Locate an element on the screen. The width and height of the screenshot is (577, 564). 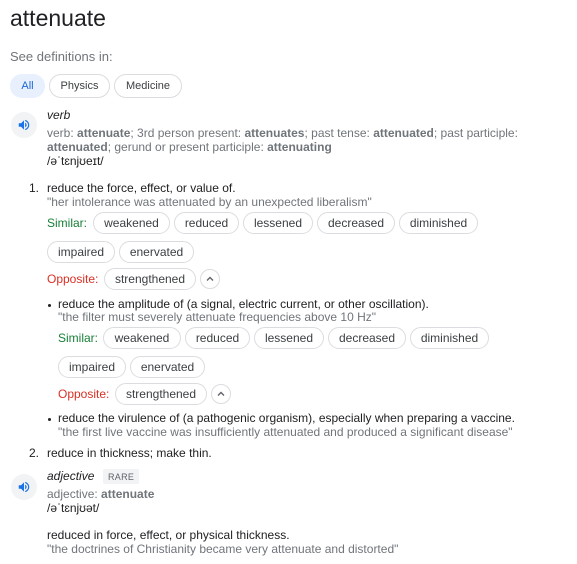
pronunciation-speaker-button-adjective is located at coordinates (24, 487).